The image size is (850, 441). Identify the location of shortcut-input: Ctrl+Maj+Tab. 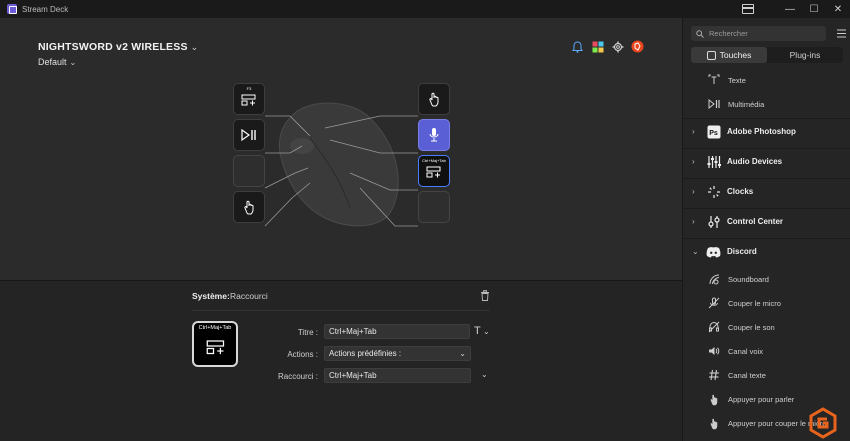
(397, 375).